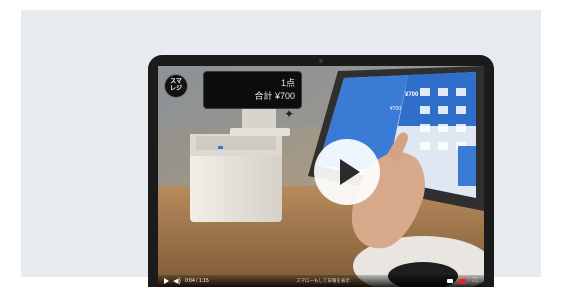 This screenshot has height=287, width=562. I want to click on play-button, so click(347, 172).